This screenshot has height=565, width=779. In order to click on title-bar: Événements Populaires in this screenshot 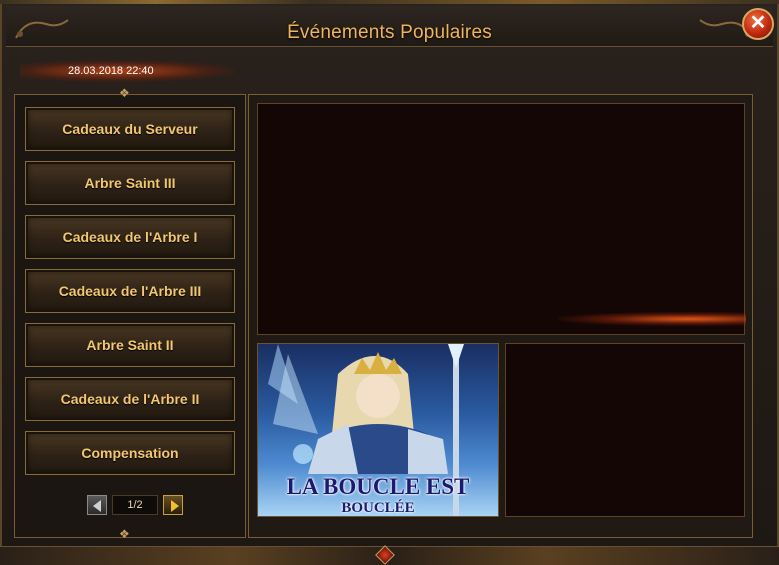, I will do `click(389, 26)`.